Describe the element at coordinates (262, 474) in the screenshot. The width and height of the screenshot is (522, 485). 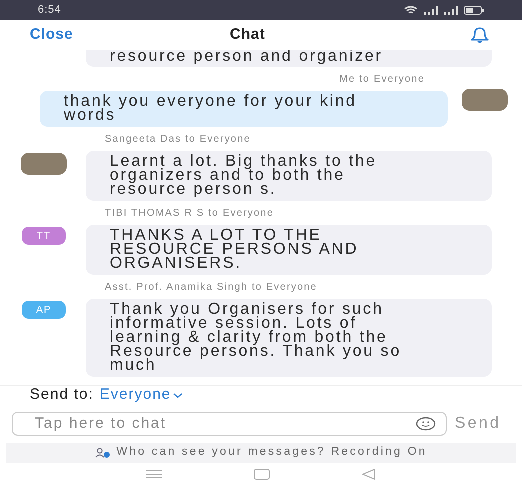
I see `home-icon` at that location.